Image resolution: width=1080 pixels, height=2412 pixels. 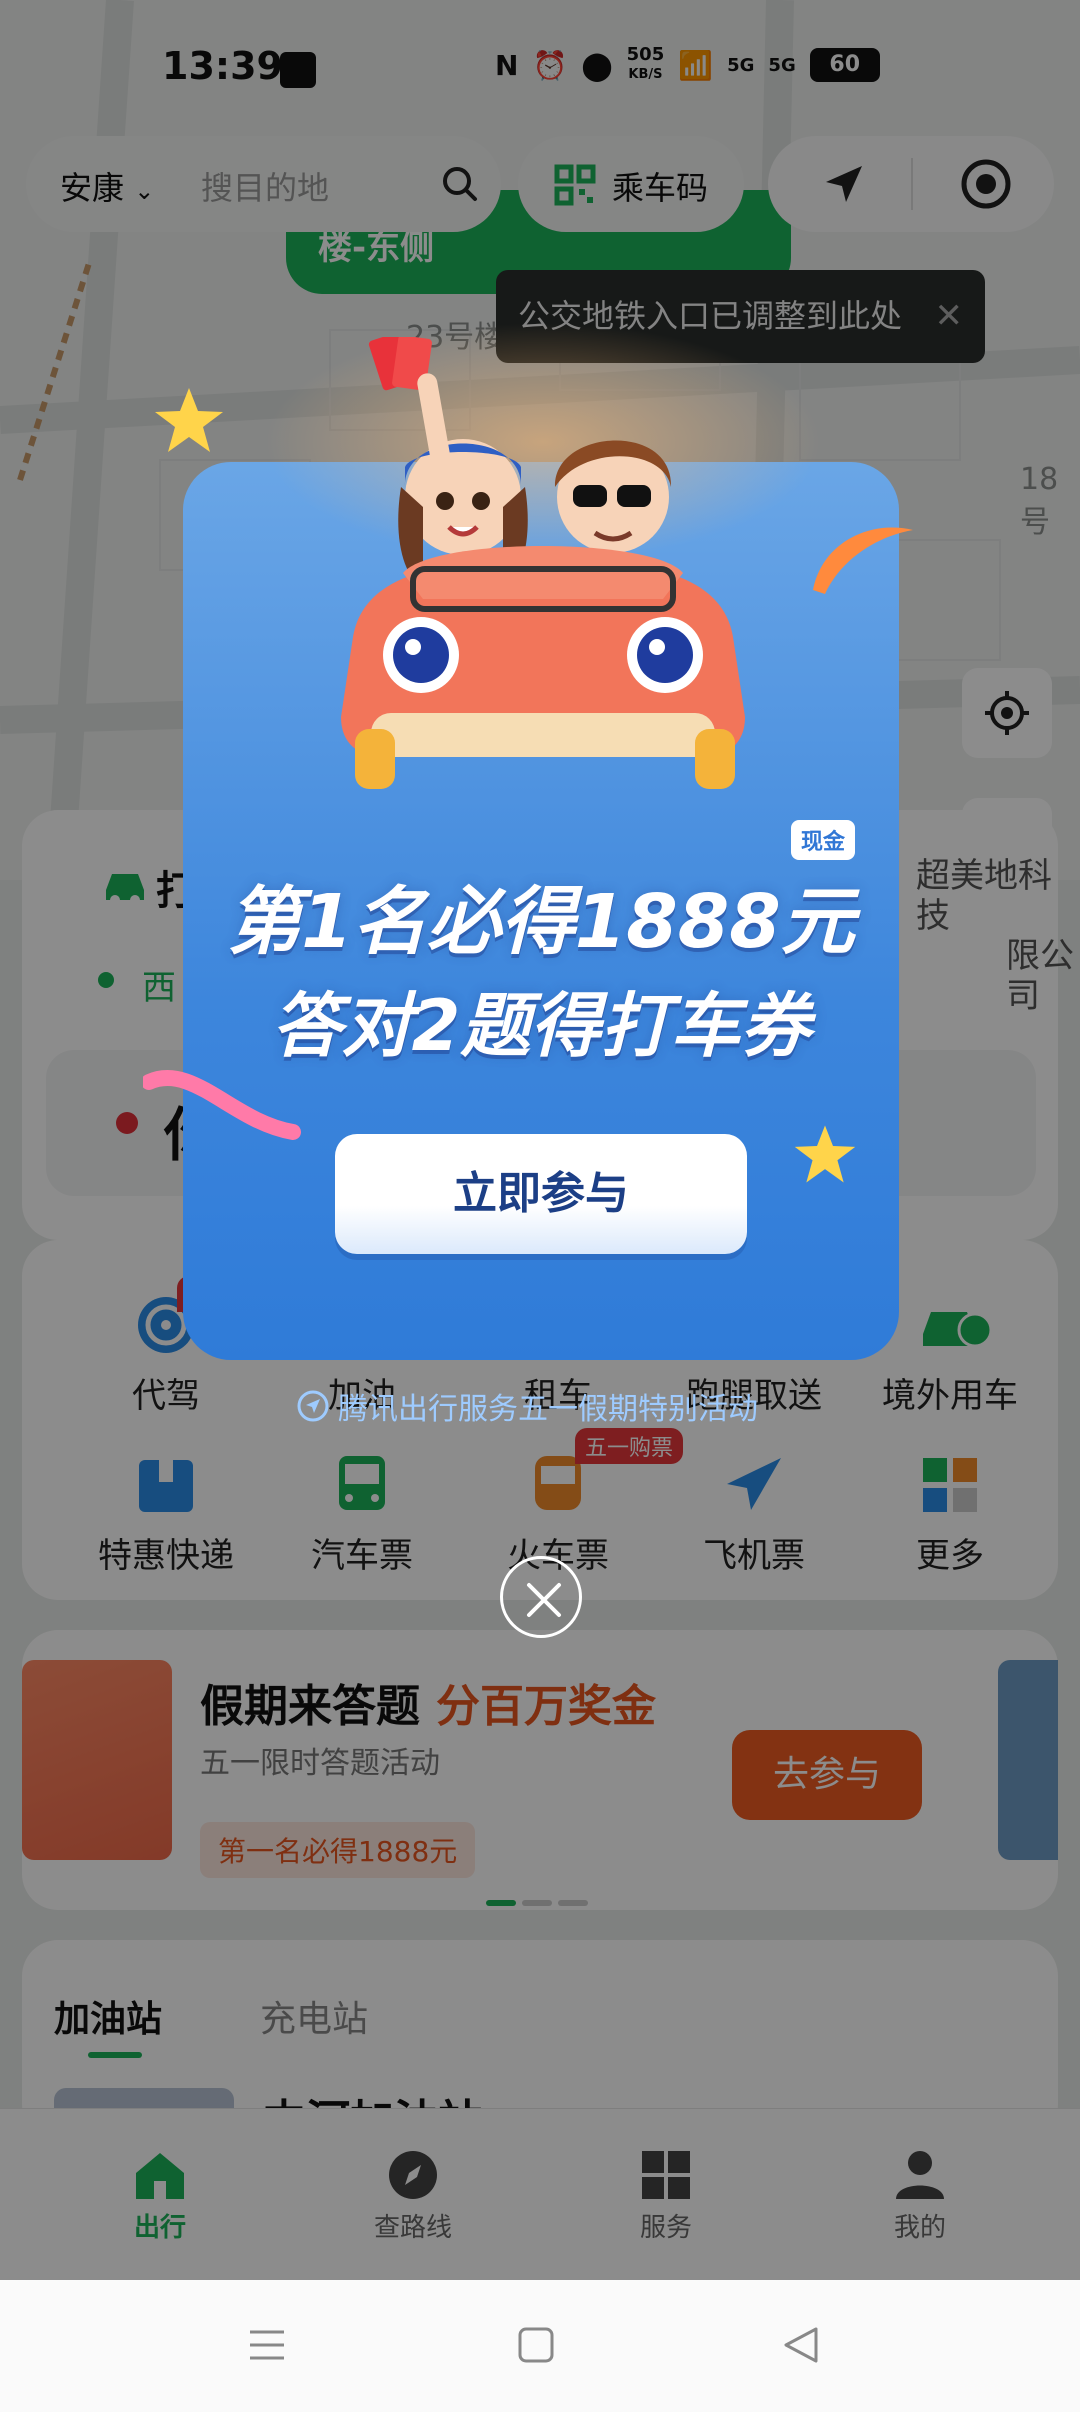 What do you see at coordinates (541, 1194) in the screenshot?
I see `join-now-button: 立即参与` at bounding box center [541, 1194].